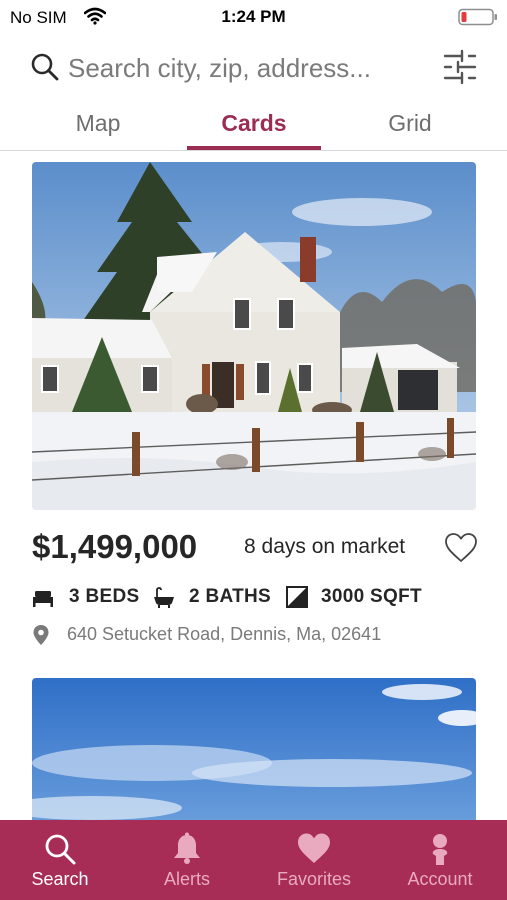 This screenshot has width=507, height=900. What do you see at coordinates (477, 17) in the screenshot?
I see `battery-icon` at bounding box center [477, 17].